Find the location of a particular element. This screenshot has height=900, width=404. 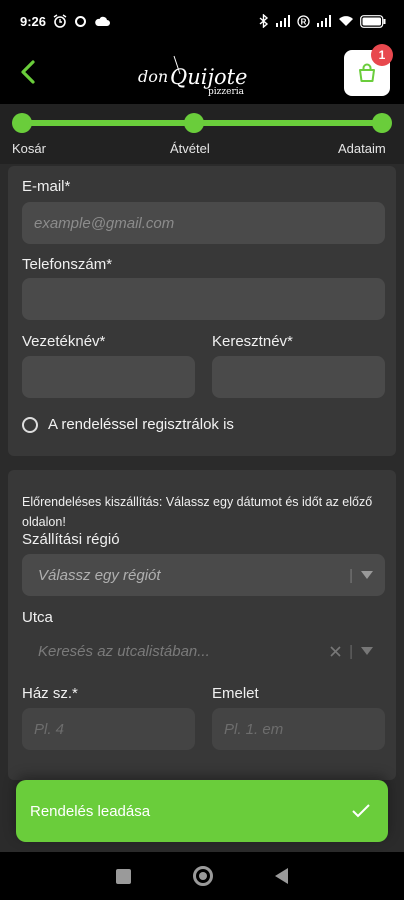

register-radio is located at coordinates (30, 424).